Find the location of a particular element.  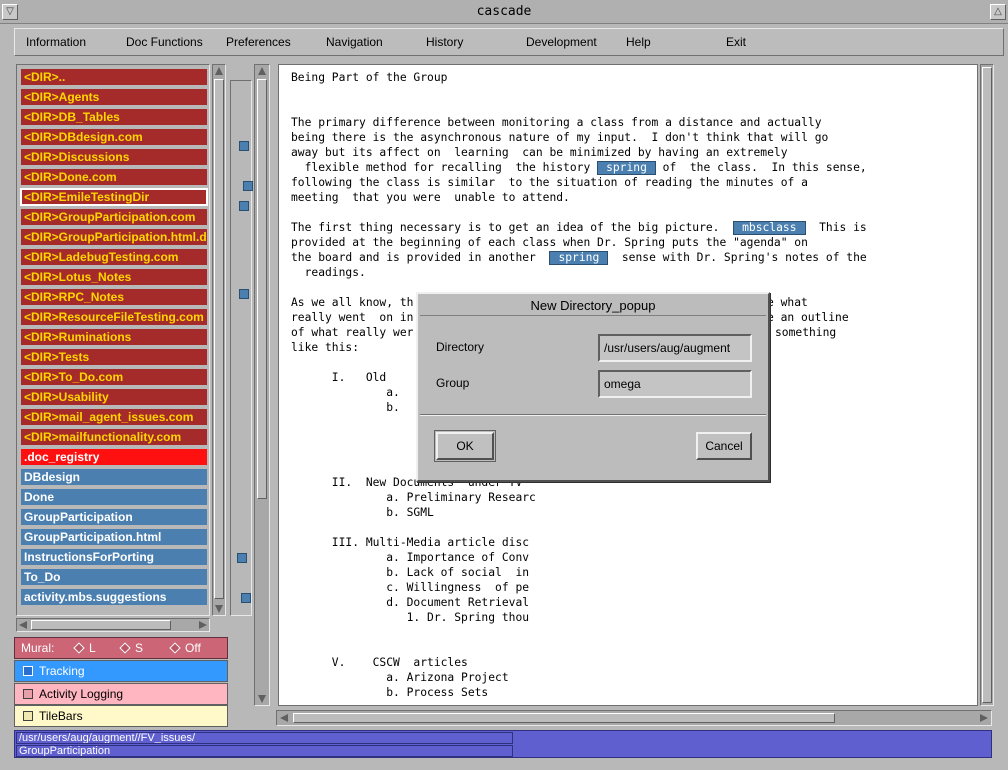

directory-item: <DIR>Tests is located at coordinates (114, 357).